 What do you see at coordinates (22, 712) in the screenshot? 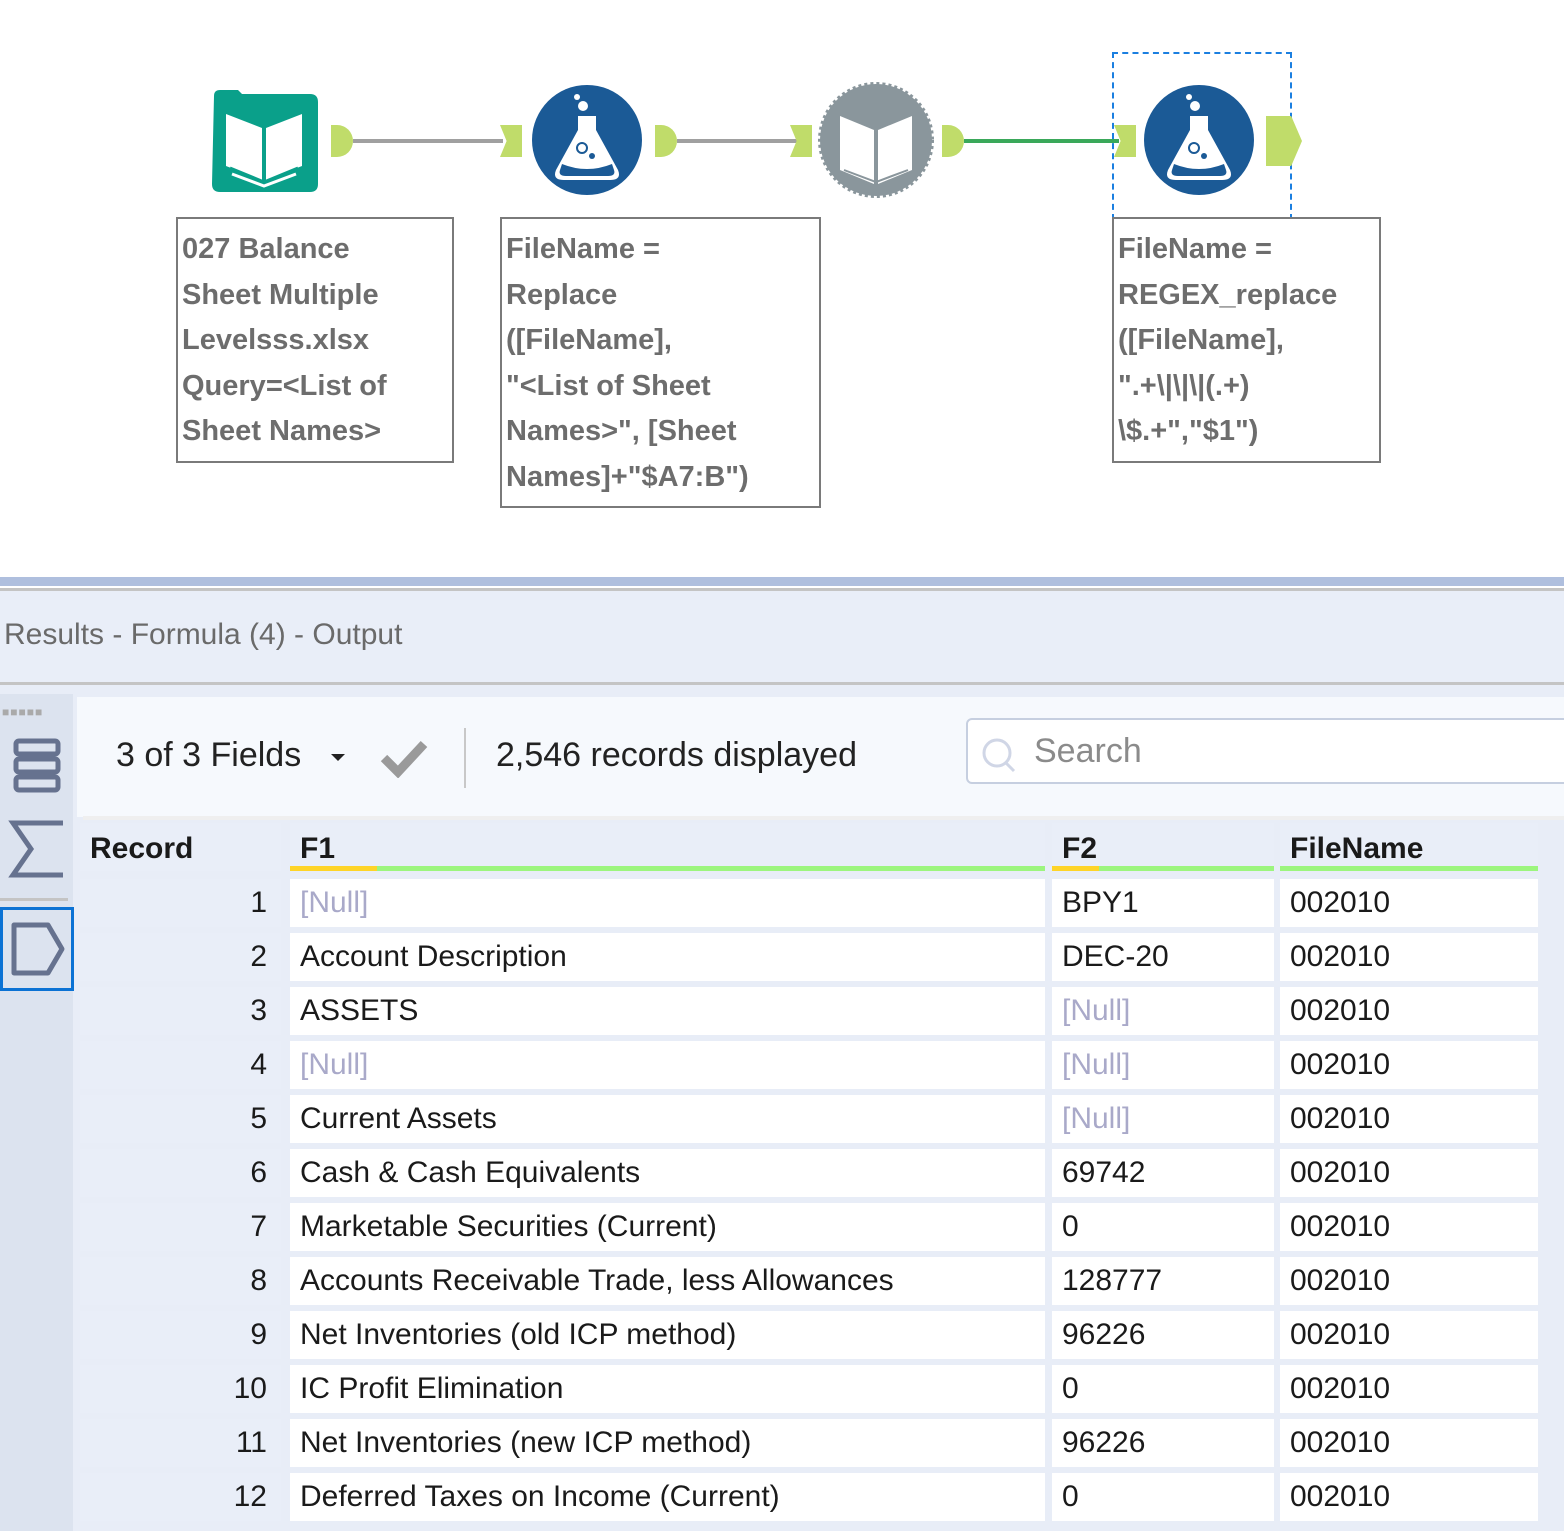
I see `drag-grip-icon: ■■■■■` at bounding box center [22, 712].